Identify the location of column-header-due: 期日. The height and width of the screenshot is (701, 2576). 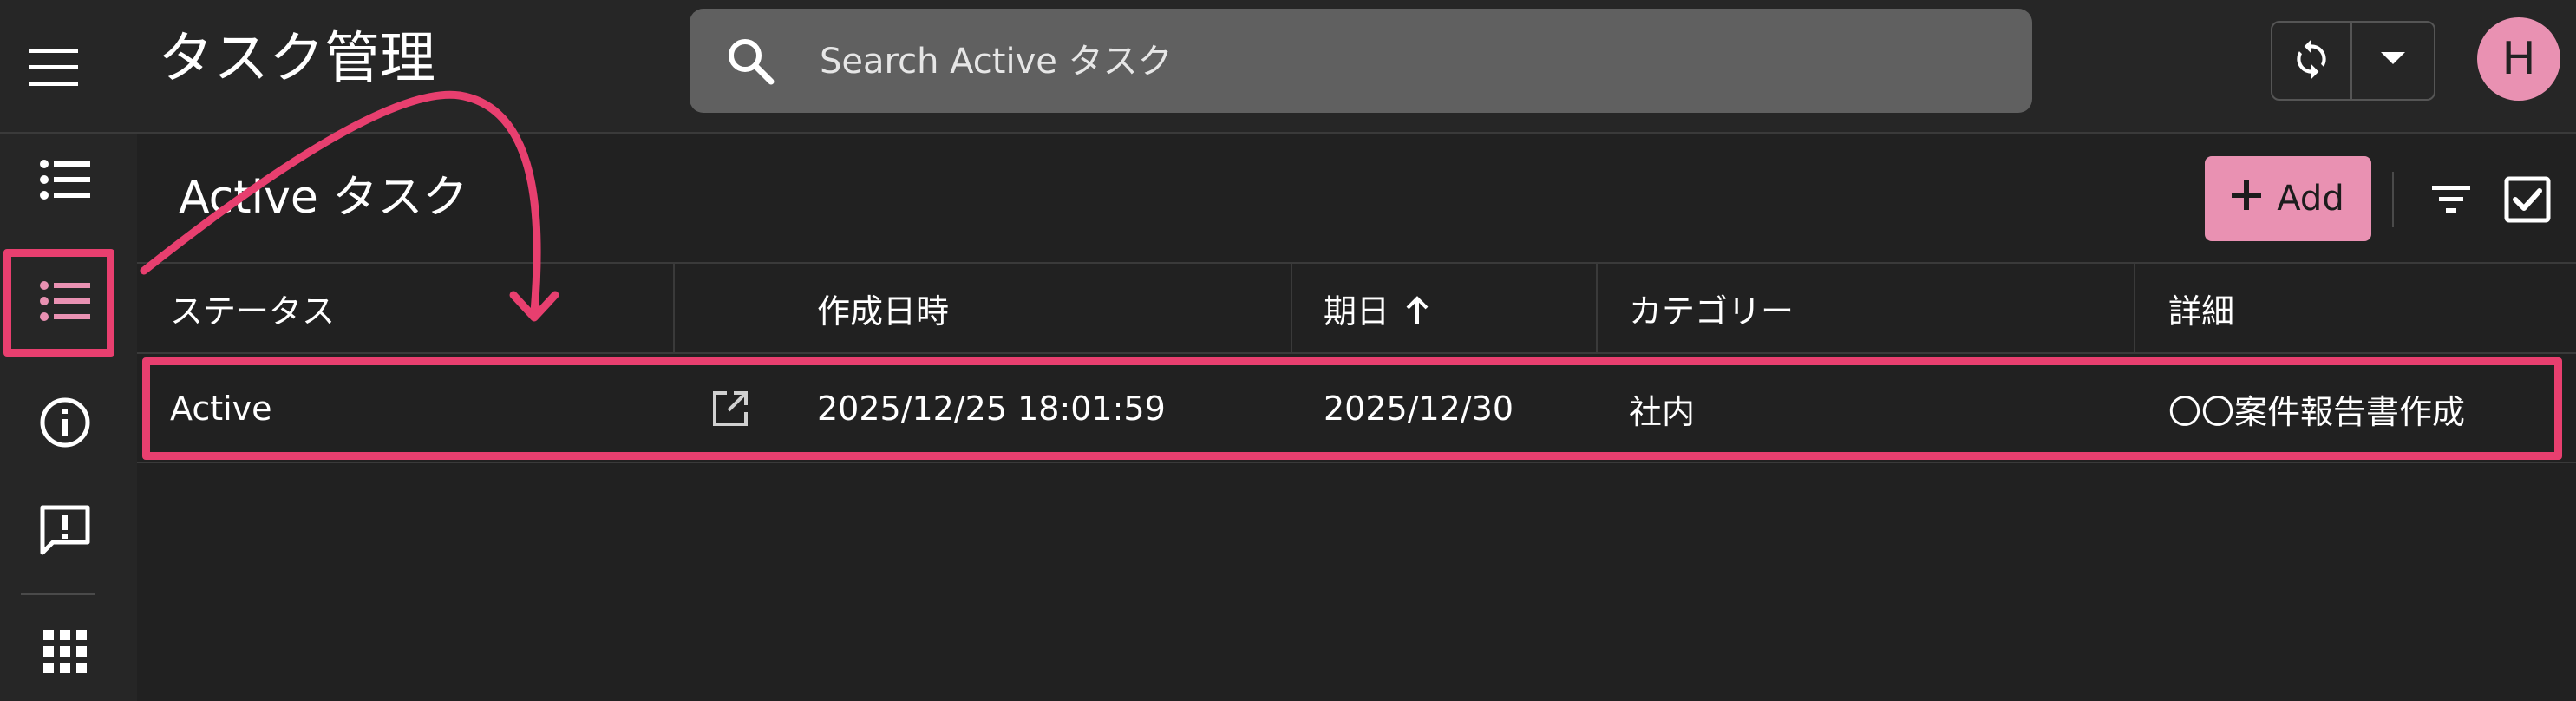
(1376, 308).